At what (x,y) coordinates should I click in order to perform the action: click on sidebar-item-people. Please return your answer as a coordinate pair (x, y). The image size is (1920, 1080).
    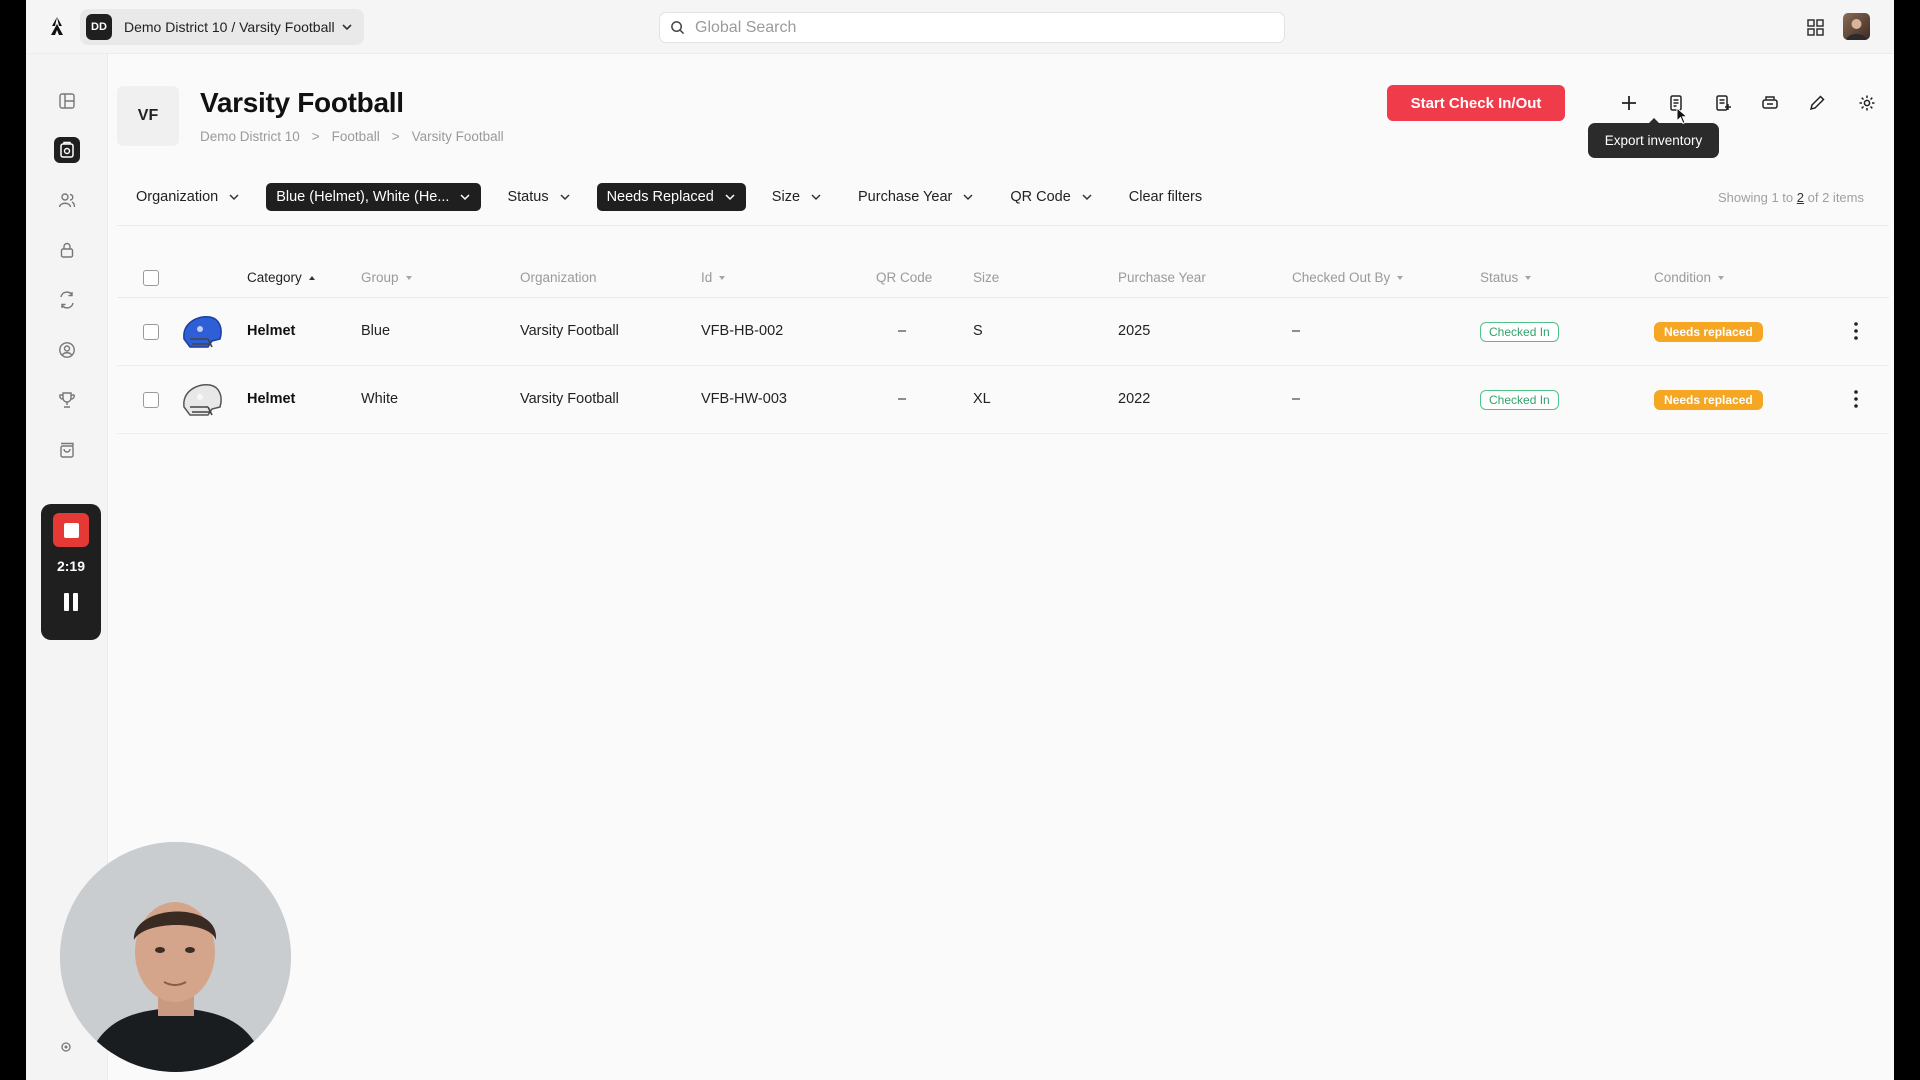
    Looking at the image, I should click on (67, 200).